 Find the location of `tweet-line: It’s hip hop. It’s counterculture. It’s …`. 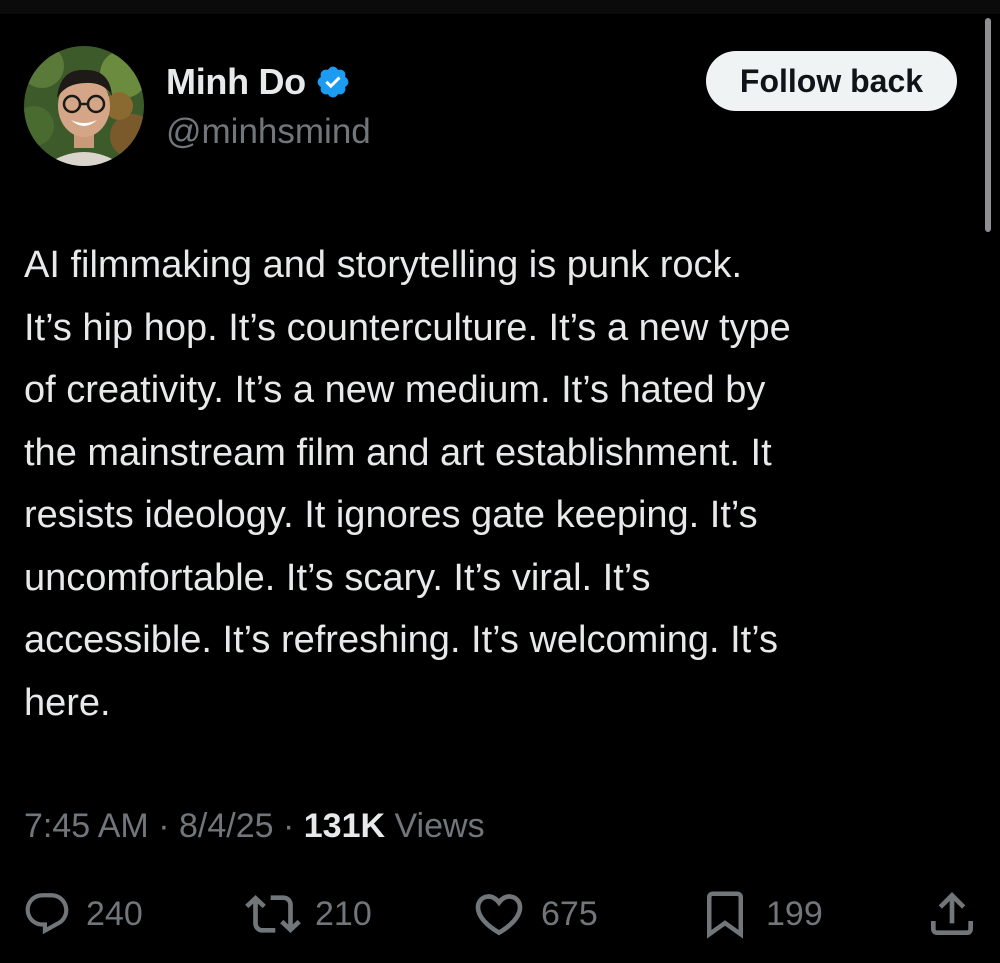

tweet-line: It’s hip hop. It’s counterculture. It’s … is located at coordinates (407, 327).